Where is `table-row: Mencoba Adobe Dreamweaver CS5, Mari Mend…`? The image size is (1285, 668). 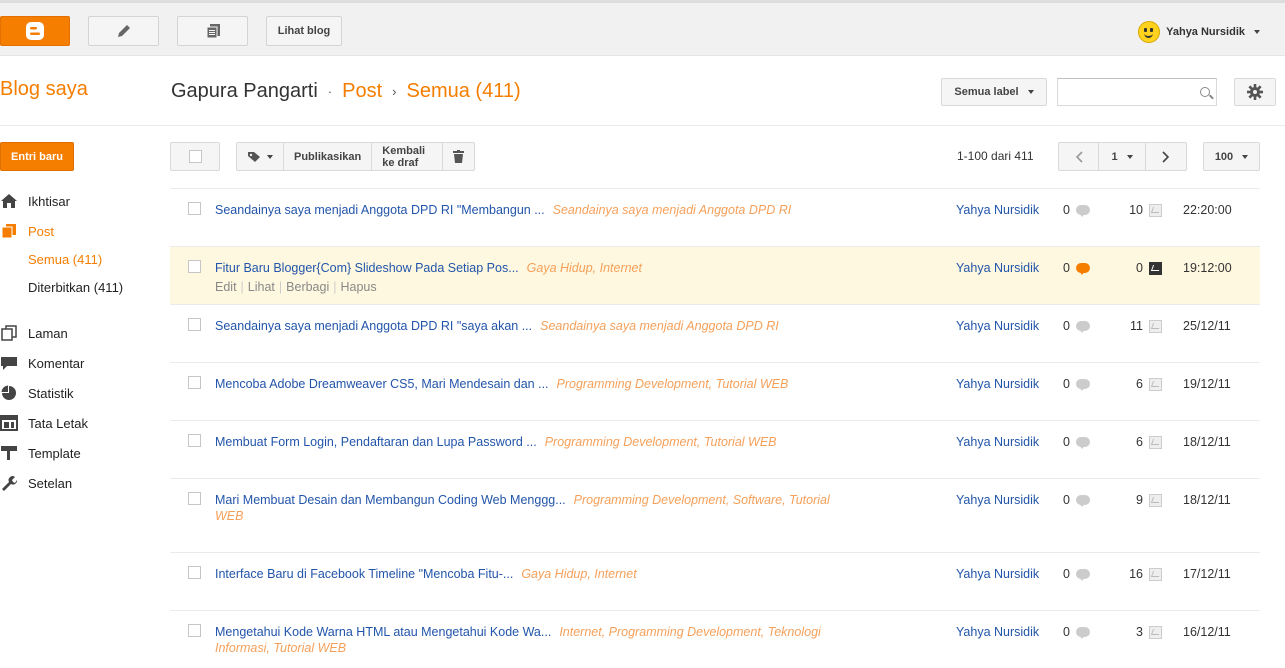 table-row: Mencoba Adobe Dreamweaver CS5, Mari Mend… is located at coordinates (715, 391).